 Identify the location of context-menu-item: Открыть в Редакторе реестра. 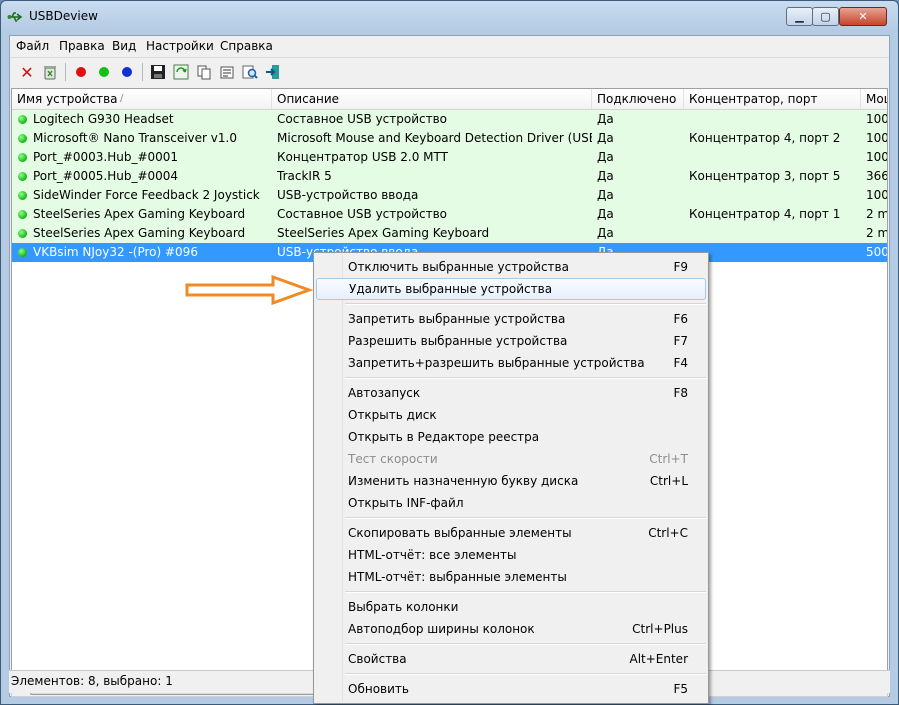
(511, 437).